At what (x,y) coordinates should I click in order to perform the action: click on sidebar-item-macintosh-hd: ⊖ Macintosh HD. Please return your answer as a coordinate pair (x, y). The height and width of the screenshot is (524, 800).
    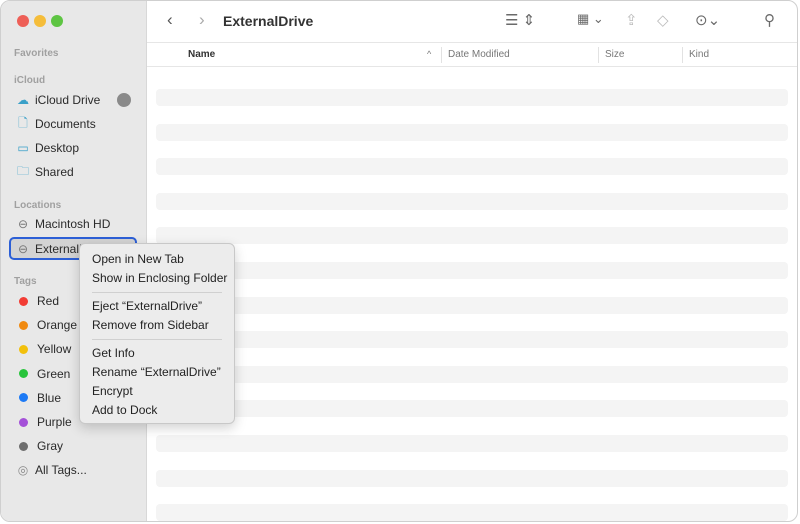
    Looking at the image, I should click on (73, 224).